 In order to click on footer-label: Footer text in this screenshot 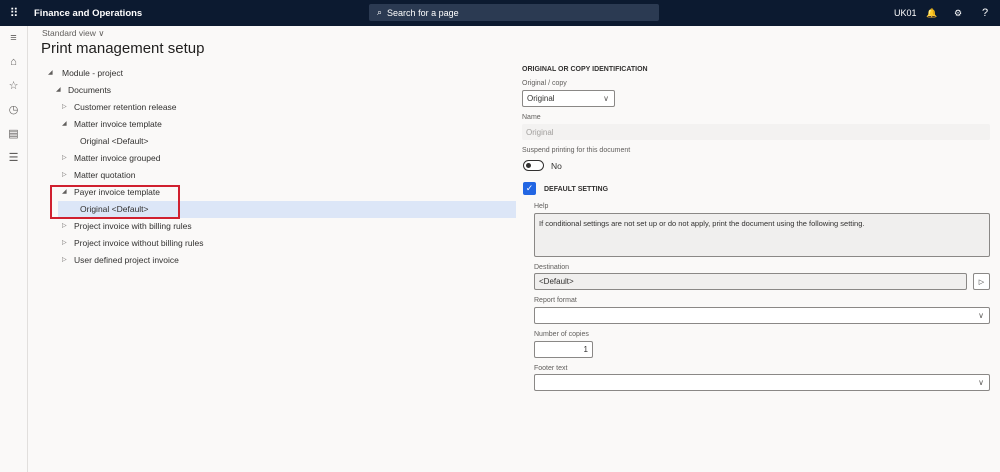, I will do `click(551, 368)`.